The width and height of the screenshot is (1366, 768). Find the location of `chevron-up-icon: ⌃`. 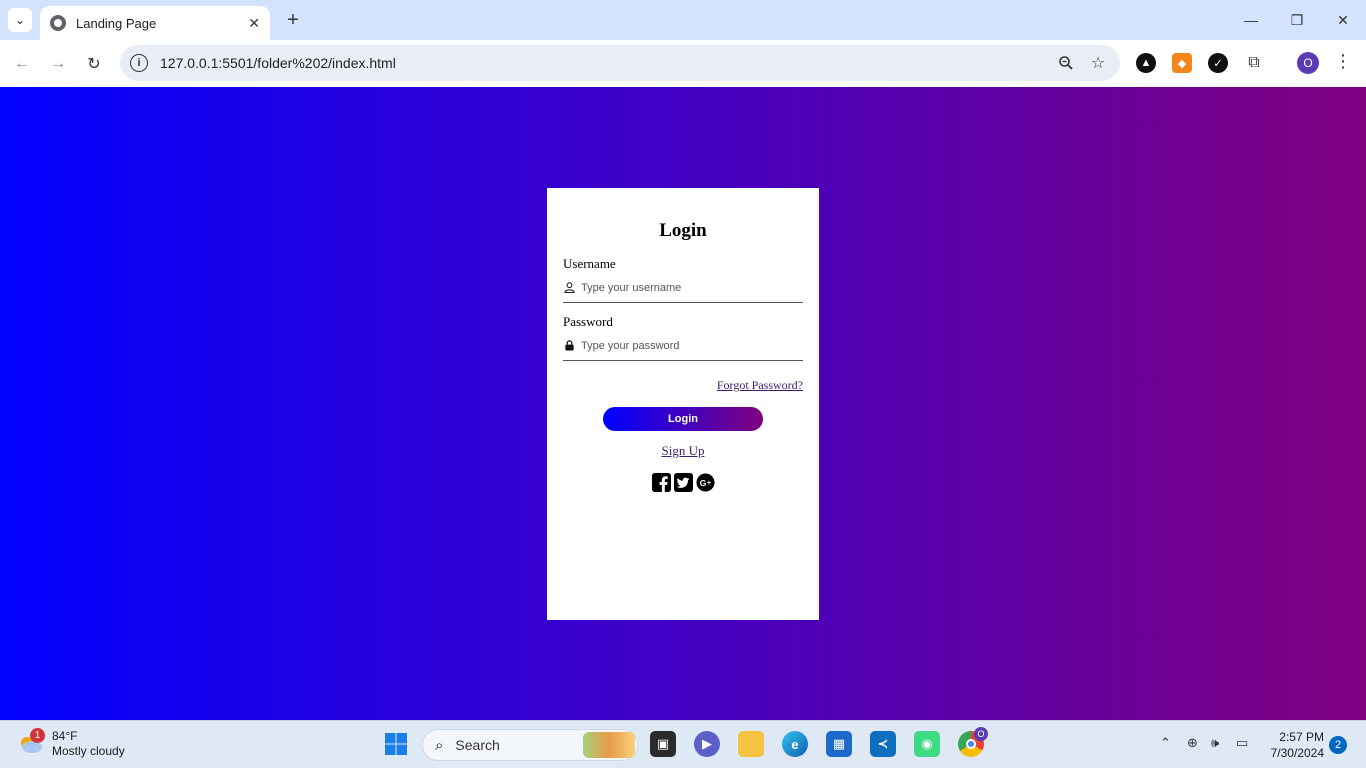

chevron-up-icon: ⌃ is located at coordinates (1165, 743).